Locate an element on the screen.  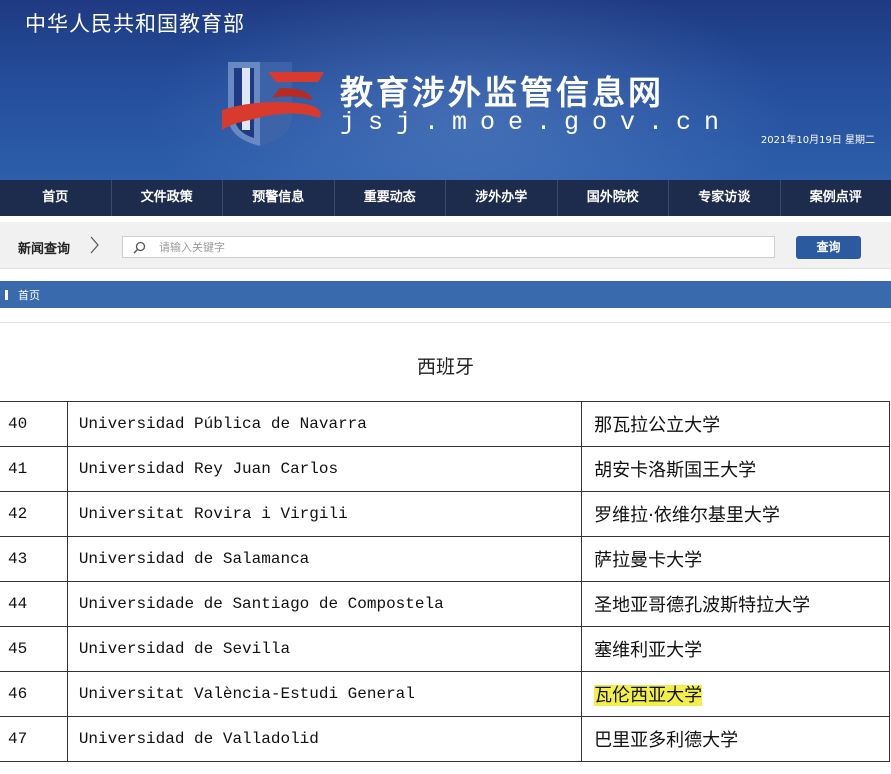
university-name: Universitat València-Estudi General is located at coordinates (324, 694).